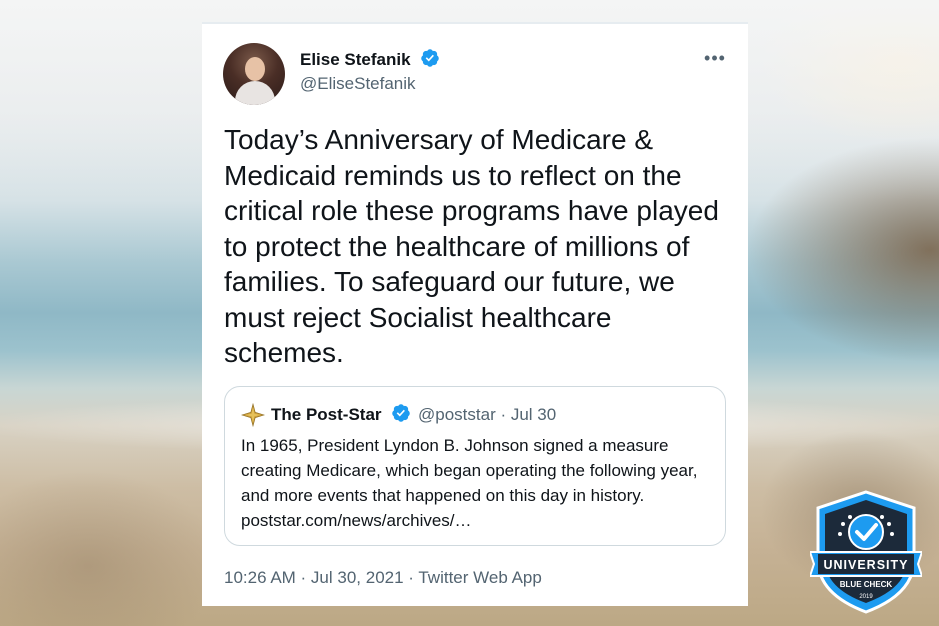 The width and height of the screenshot is (939, 626). I want to click on author-avatar, so click(254, 74).